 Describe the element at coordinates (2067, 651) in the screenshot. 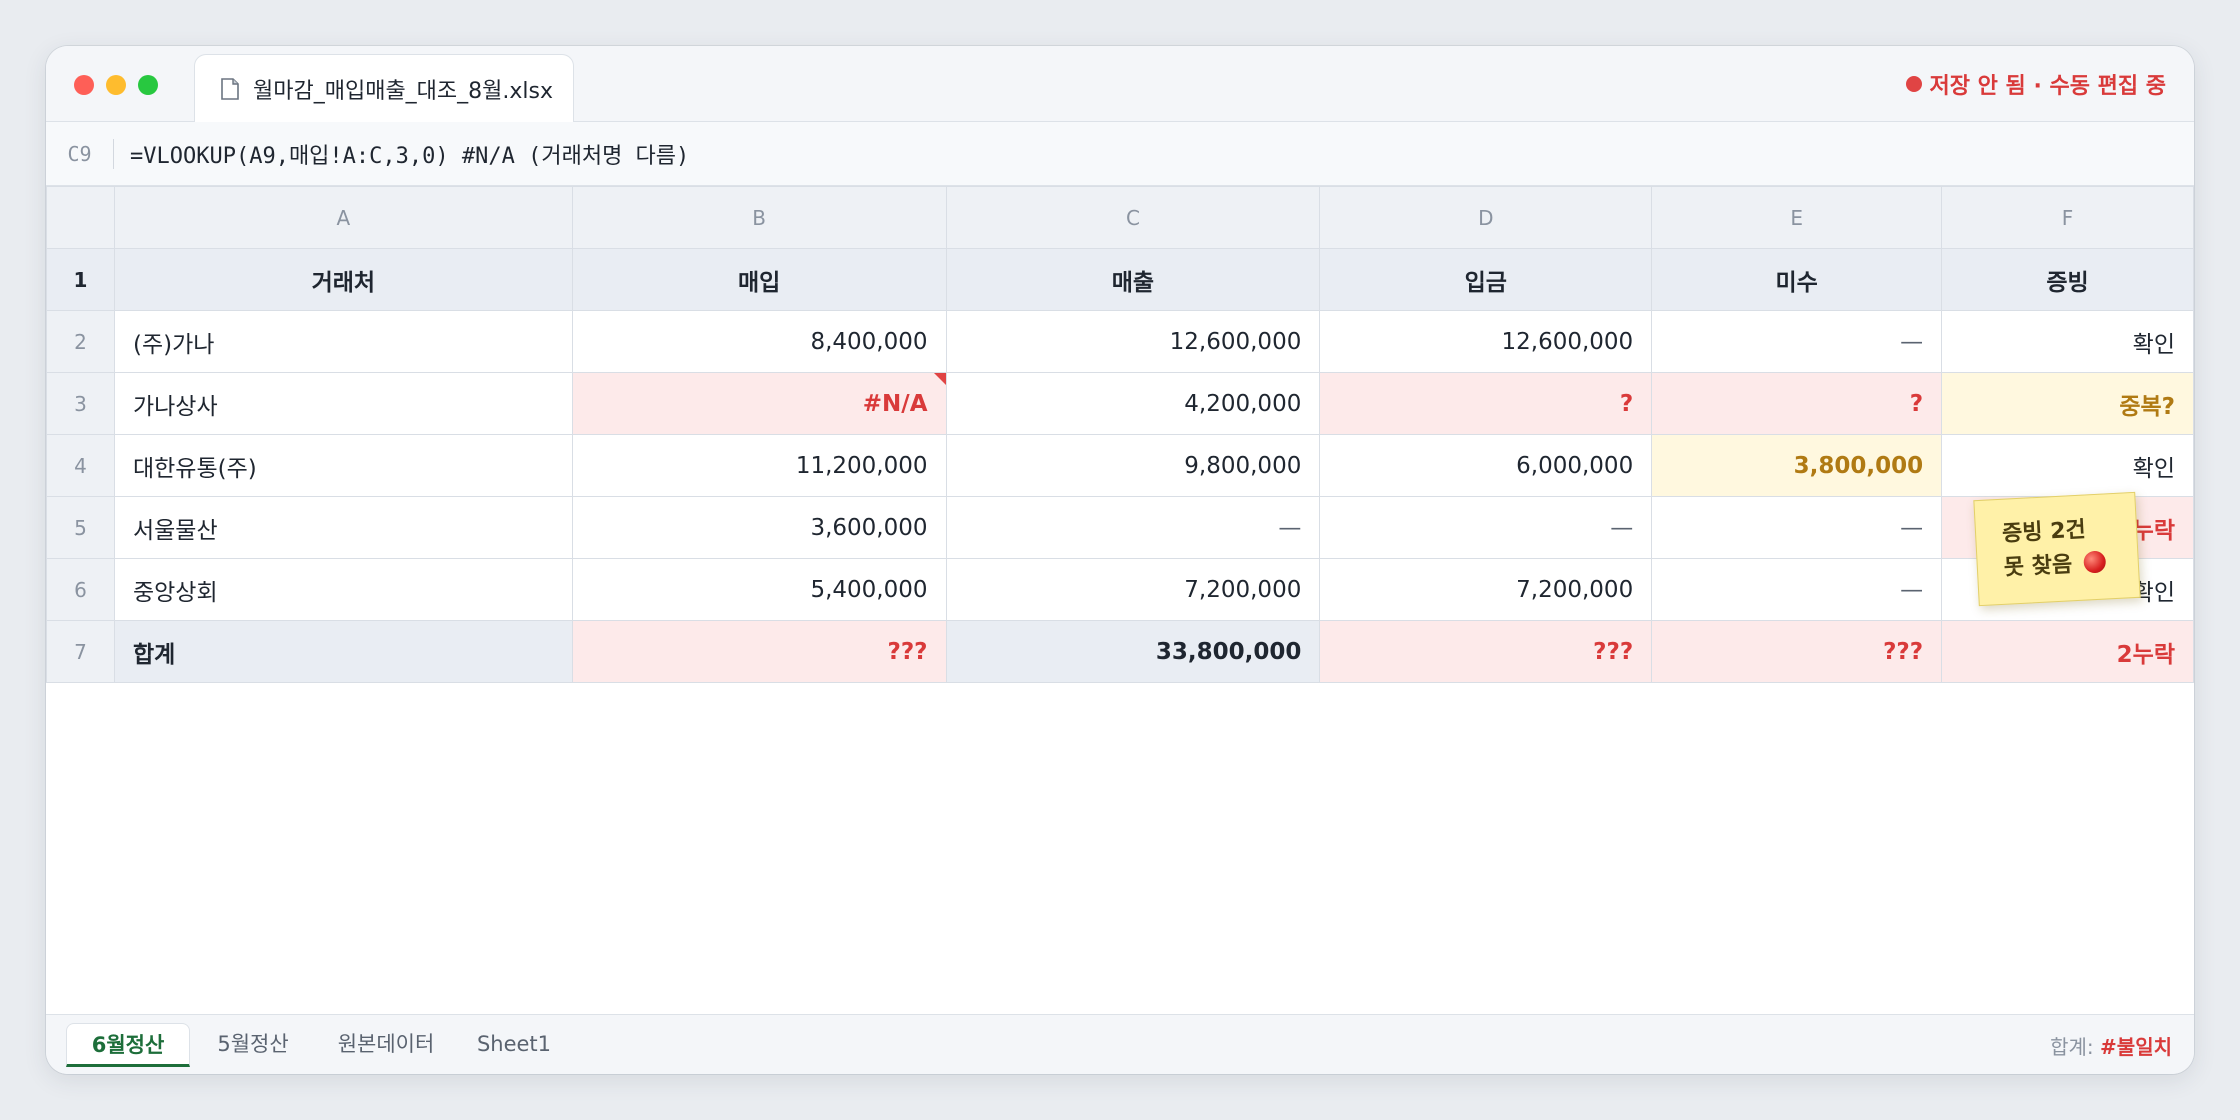

I see `cell-error: 2누락` at that location.